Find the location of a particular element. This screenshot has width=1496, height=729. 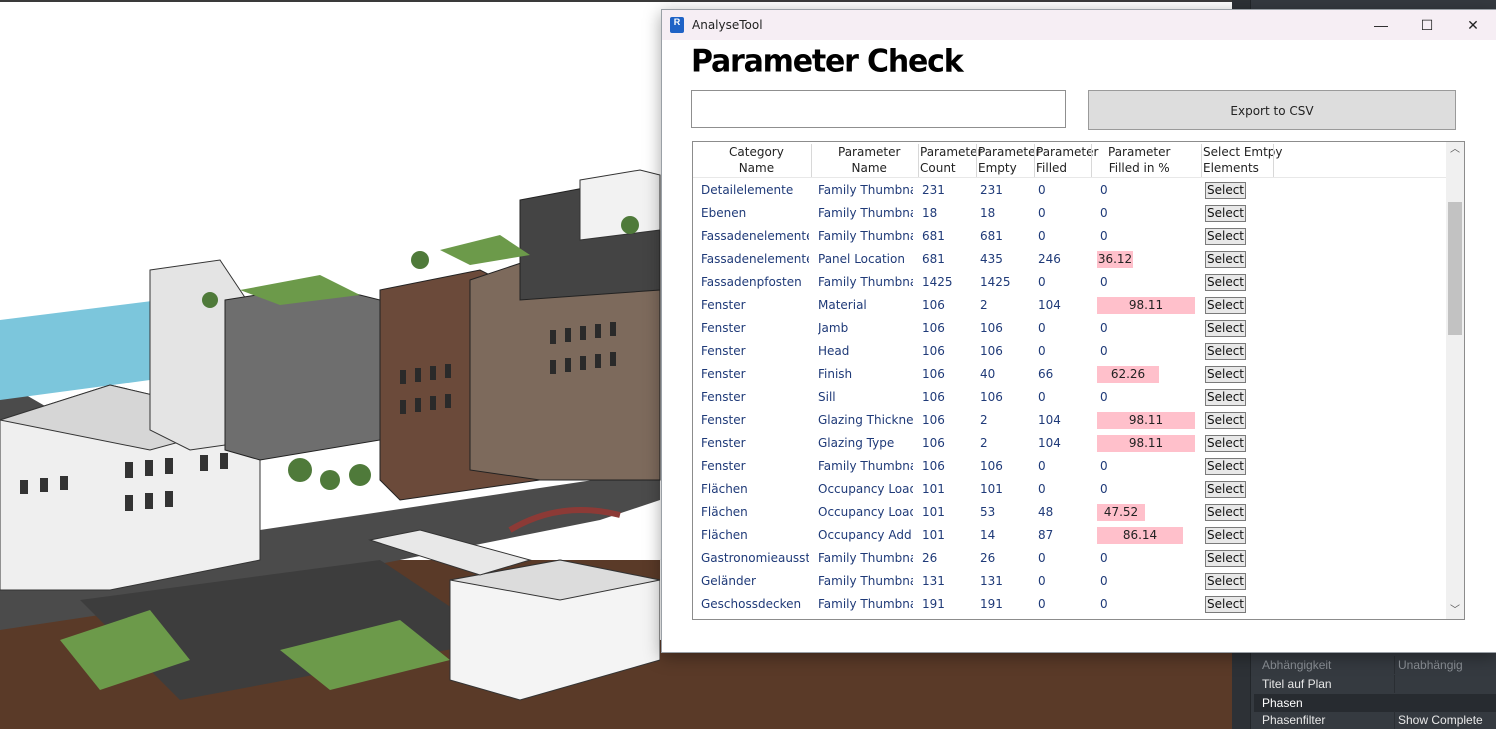

scroll-down-arrow-icon: ﹀ is located at coordinates (1455, 611).